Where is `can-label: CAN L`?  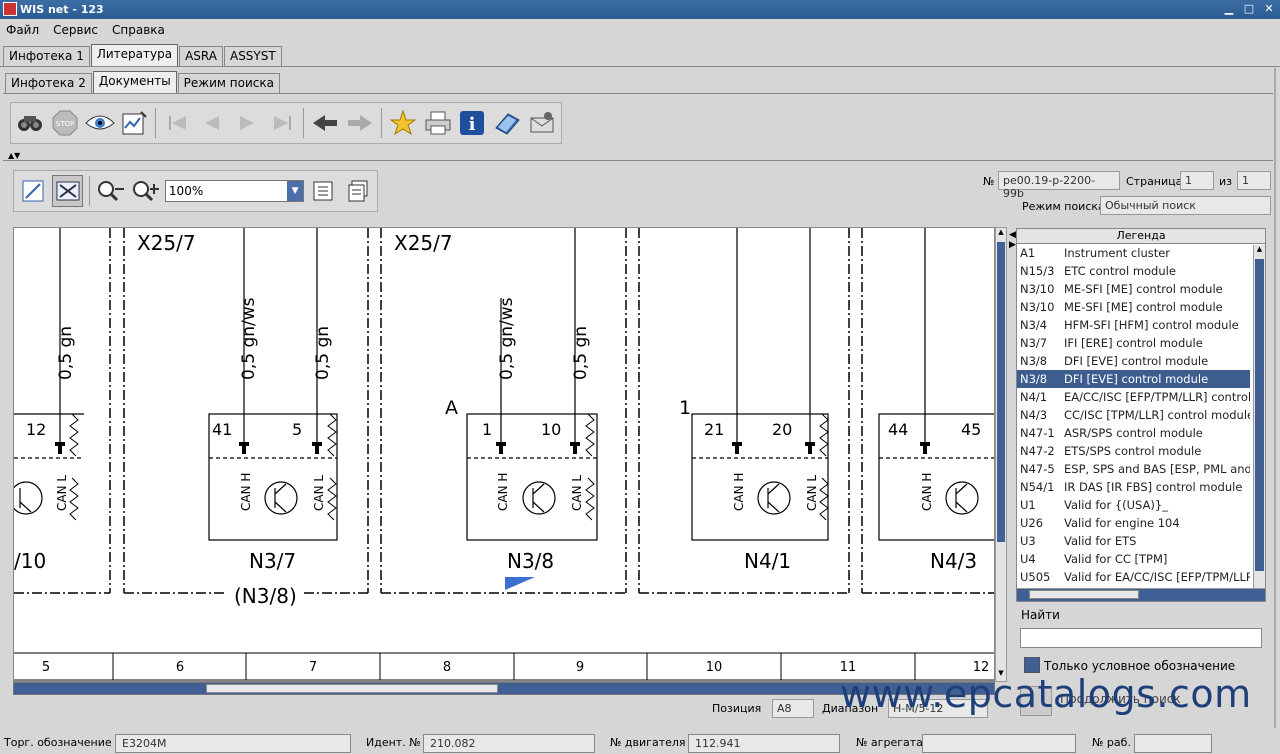 can-label: CAN L is located at coordinates (812, 493).